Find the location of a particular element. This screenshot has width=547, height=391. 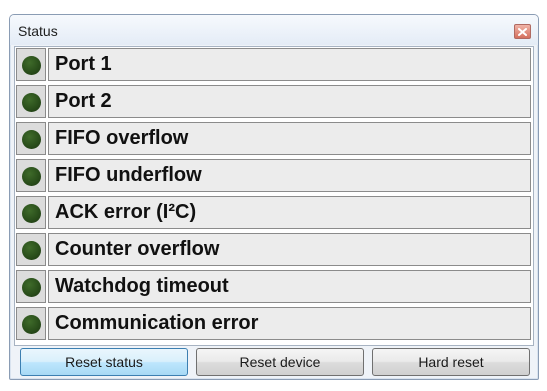

status-label: Port 2 is located at coordinates (289, 101).